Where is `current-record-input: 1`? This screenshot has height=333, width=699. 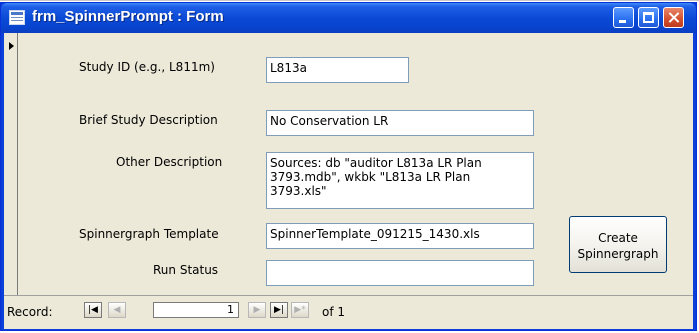 current-record-input: 1 is located at coordinates (196, 310).